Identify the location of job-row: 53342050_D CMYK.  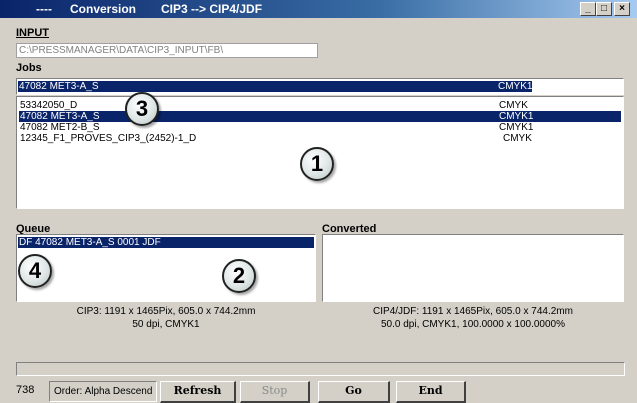
(320, 105).